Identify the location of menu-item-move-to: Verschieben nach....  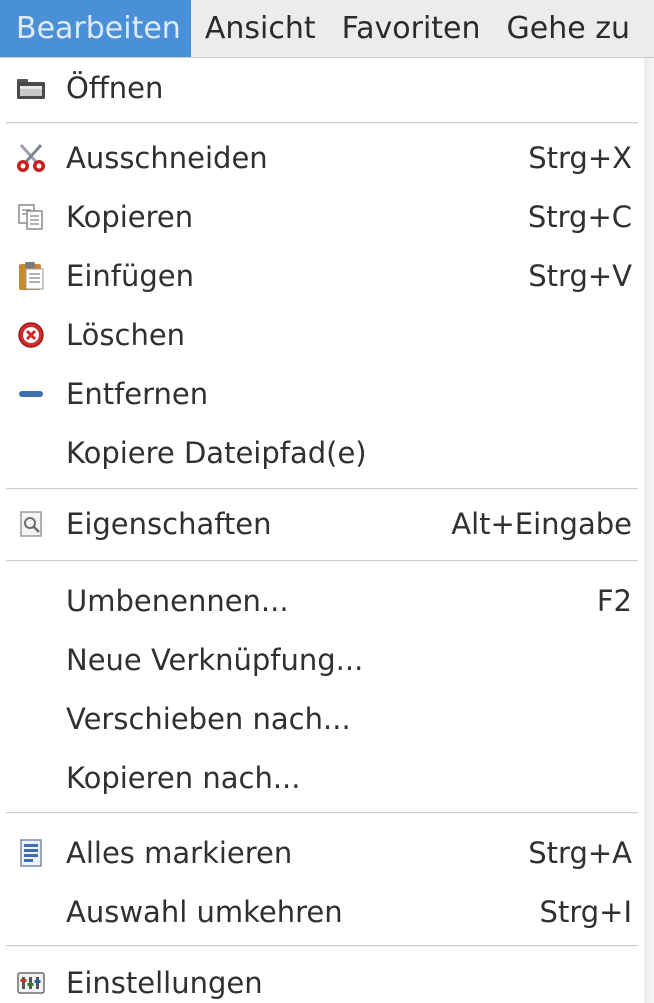
(322, 719).